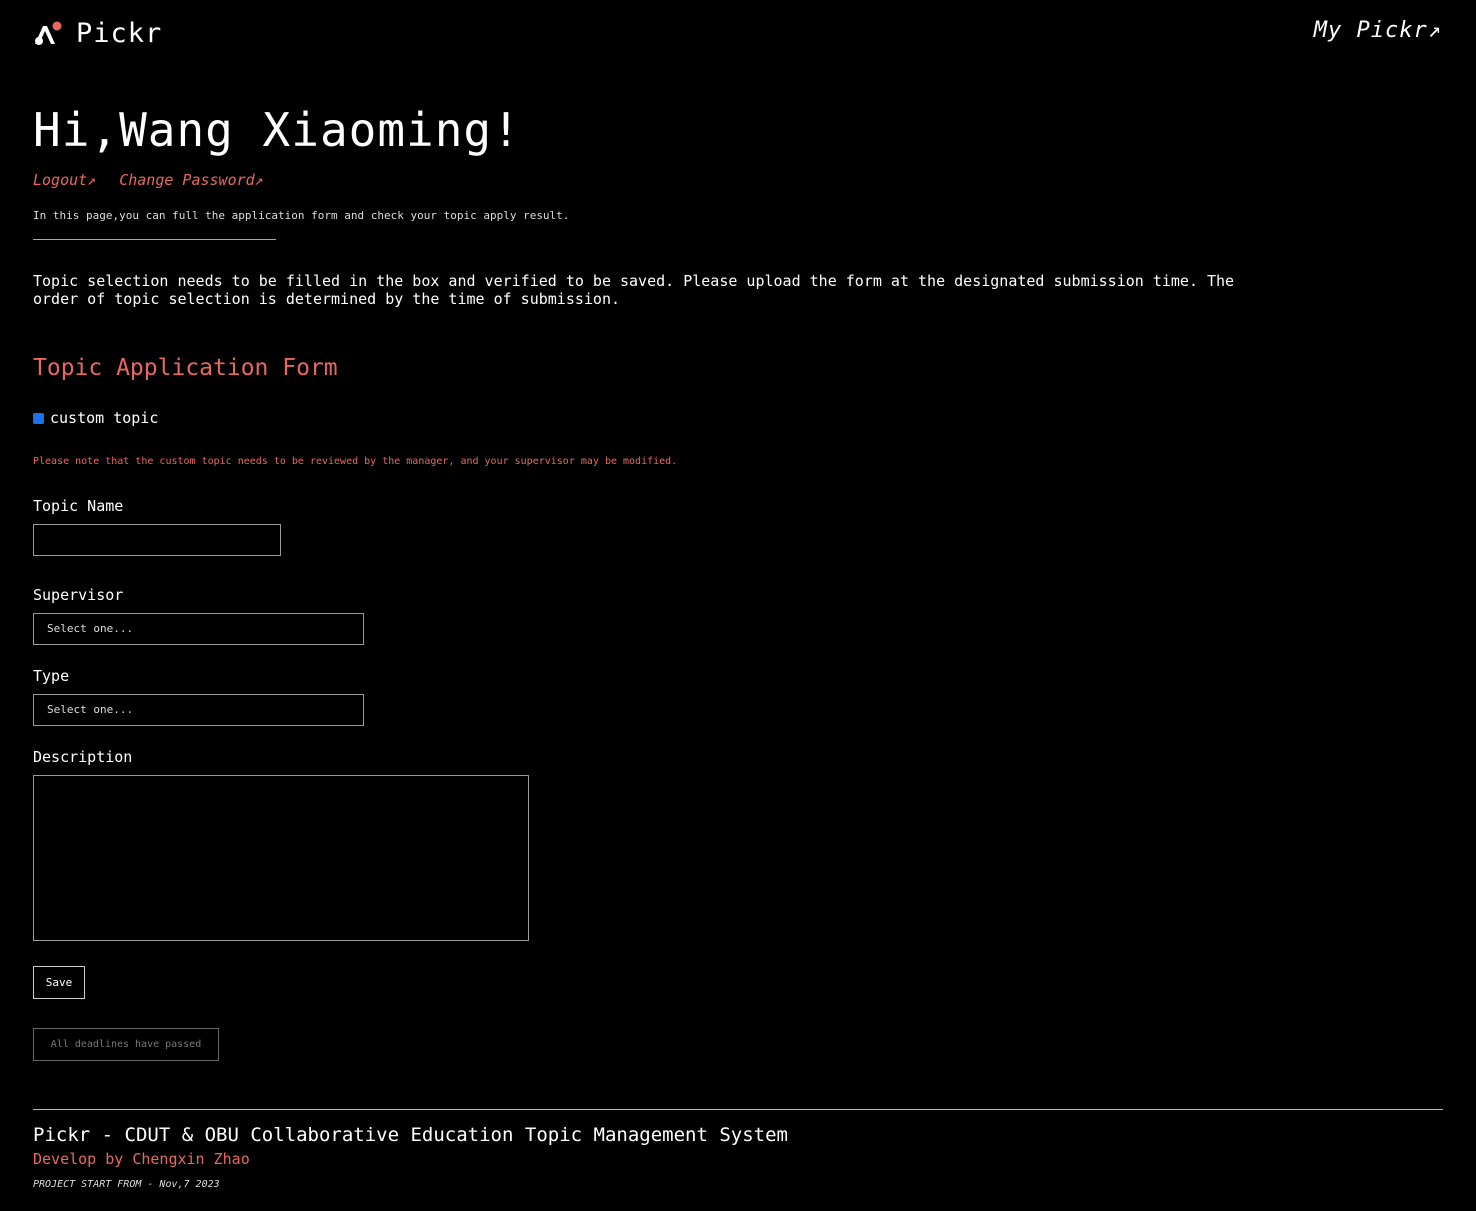  I want to click on account-links: Logout↗ Change Password↗, so click(148, 180).